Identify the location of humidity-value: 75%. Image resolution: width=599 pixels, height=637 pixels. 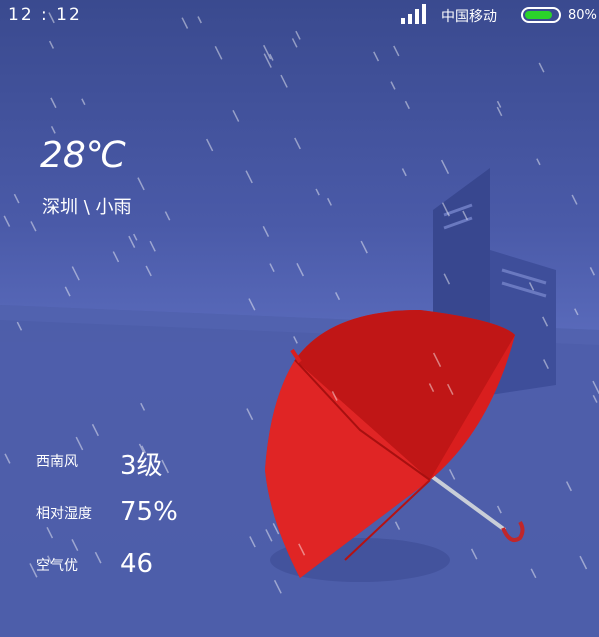
(149, 512).